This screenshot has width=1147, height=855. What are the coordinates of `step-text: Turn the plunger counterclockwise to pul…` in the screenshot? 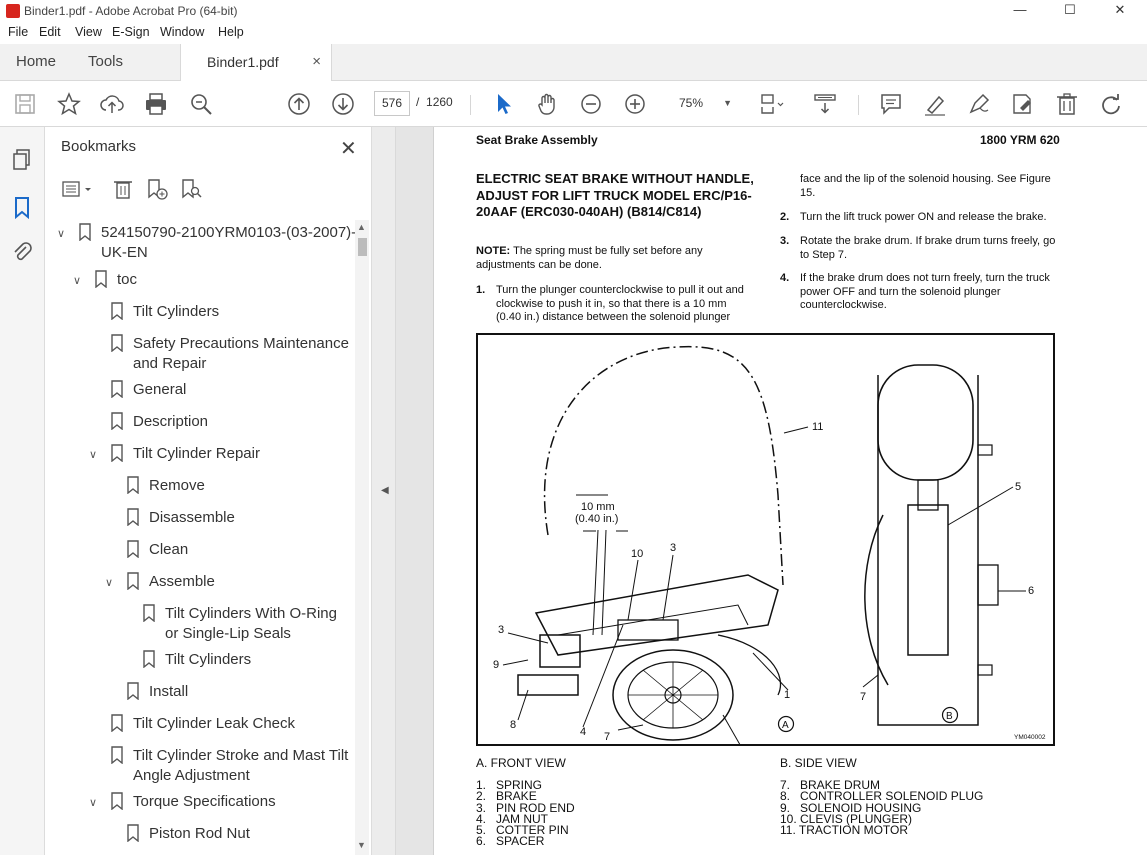 It's located at (620, 303).